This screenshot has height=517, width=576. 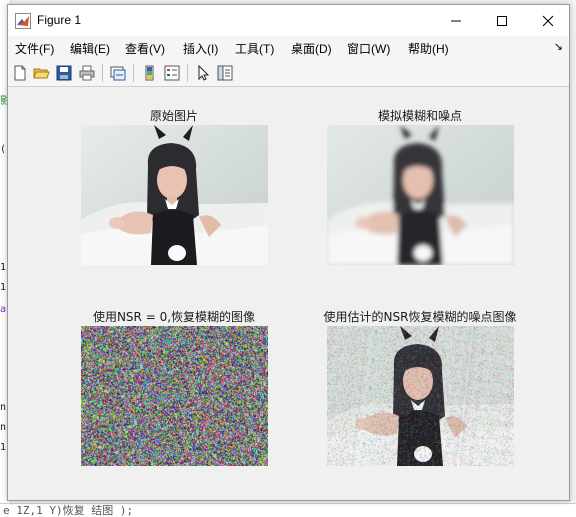 I want to click on noise-overlay, so click(x=420, y=396).